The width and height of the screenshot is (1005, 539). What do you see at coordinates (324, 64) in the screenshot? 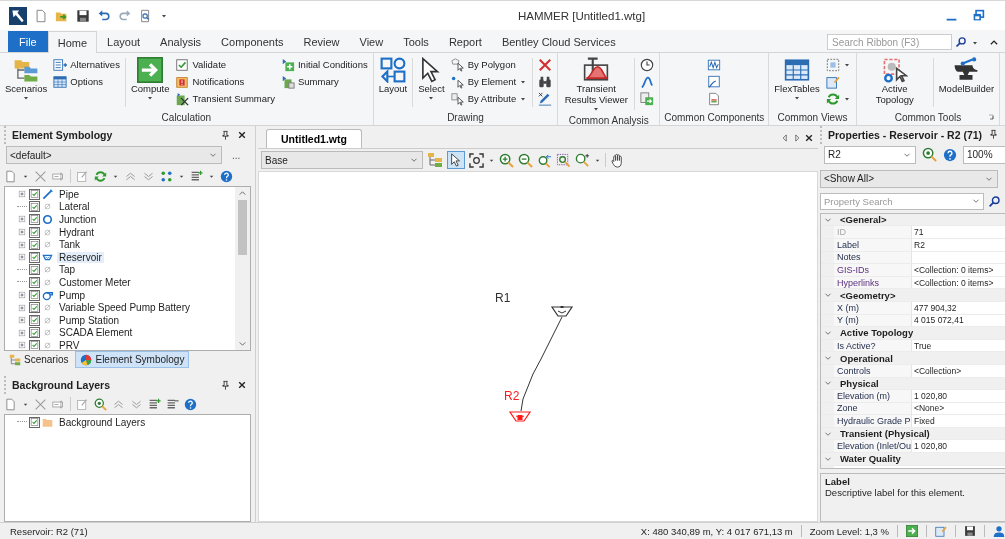
I see `ribbon-button: Initial Conditions` at bounding box center [324, 64].